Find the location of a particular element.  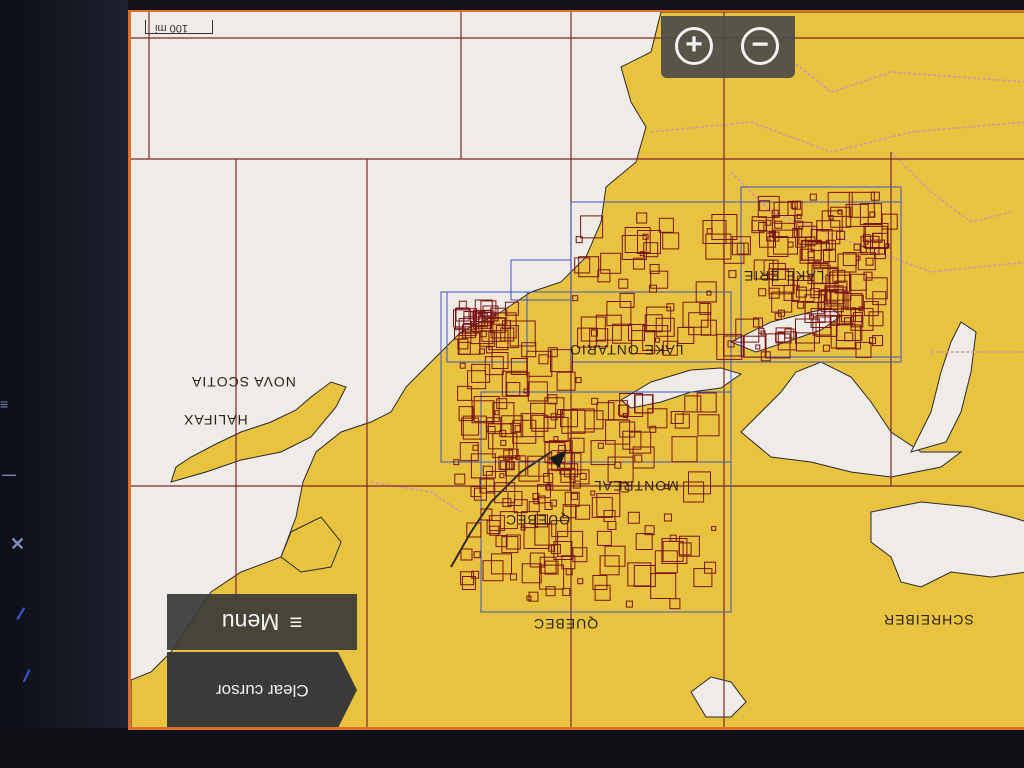

minus-icon: — is located at coordinates (9, 474).